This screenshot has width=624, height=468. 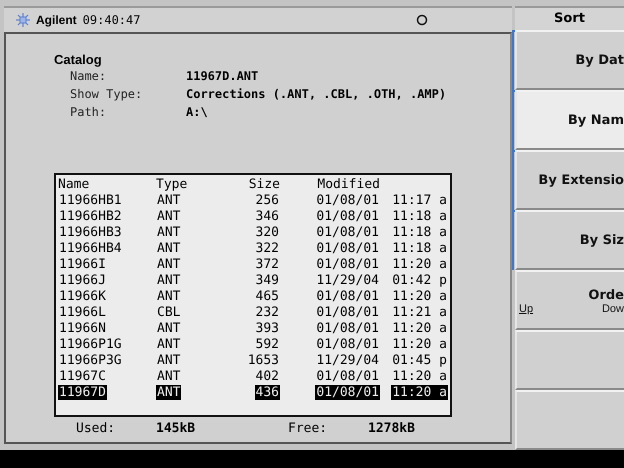 What do you see at coordinates (569, 300) in the screenshot?
I see `toggle-softkey: Orde Up Dow` at bounding box center [569, 300].